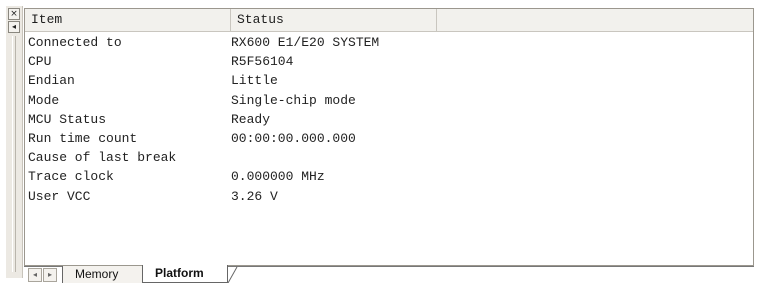  I want to click on list-header: Item Status, so click(389, 20).